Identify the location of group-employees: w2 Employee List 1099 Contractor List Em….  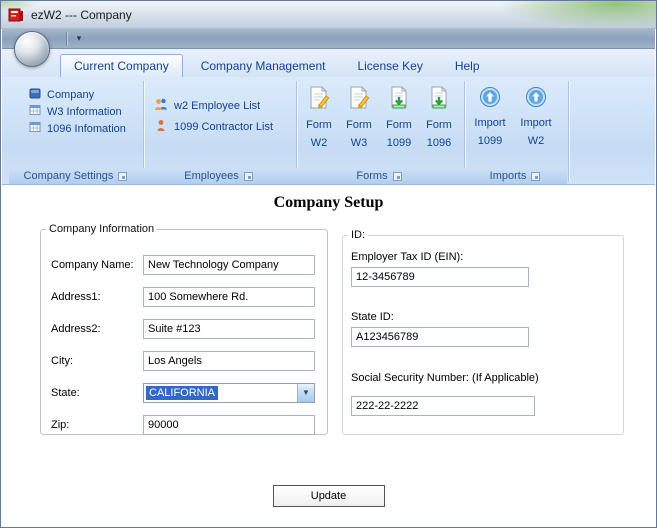
(219, 131).